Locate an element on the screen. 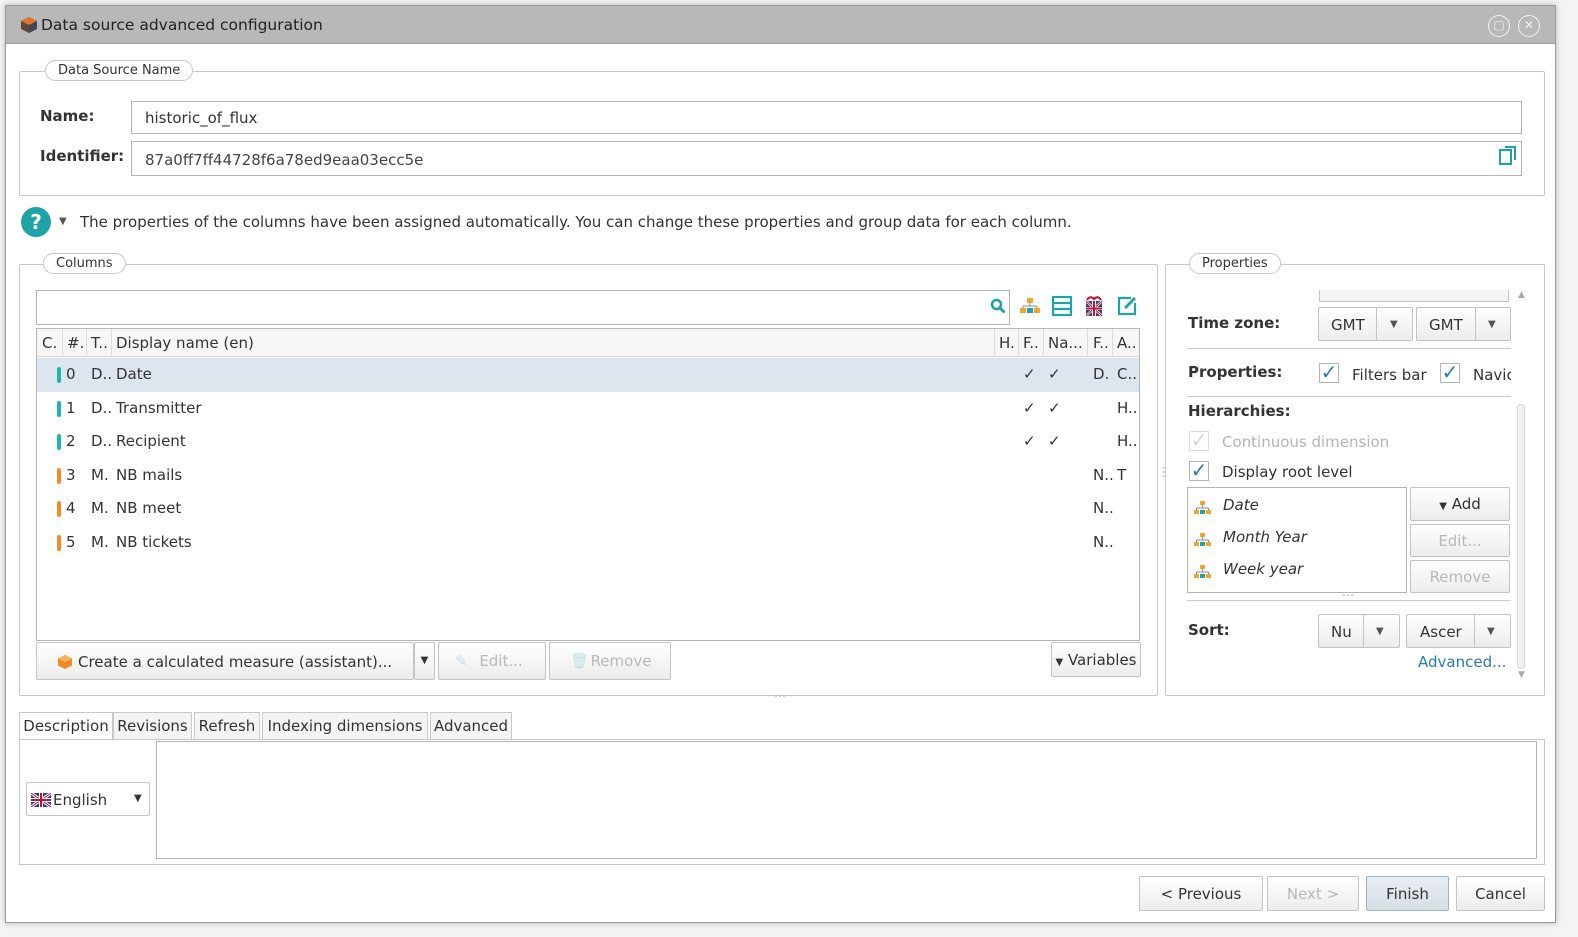  tab-indexing-dimensions: Indexing dimensions is located at coordinates (345, 725).